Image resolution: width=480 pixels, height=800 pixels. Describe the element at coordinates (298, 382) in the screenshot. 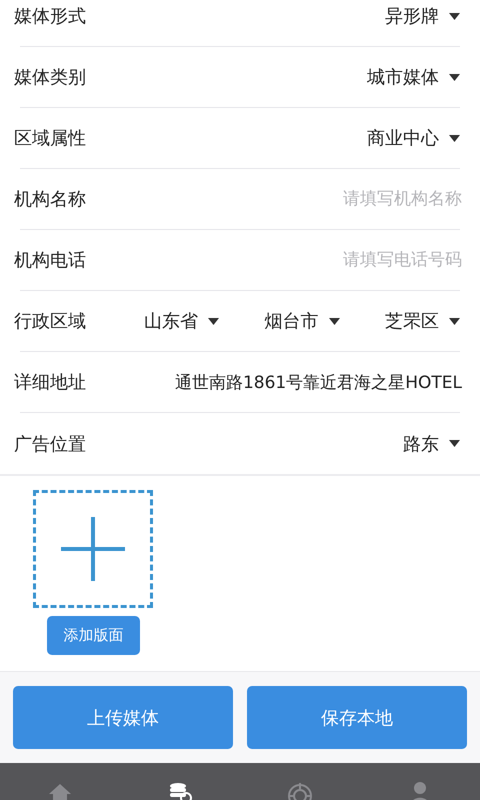

I see `input-field: 通世南路1861号靠近君海之星HOTEL` at that location.